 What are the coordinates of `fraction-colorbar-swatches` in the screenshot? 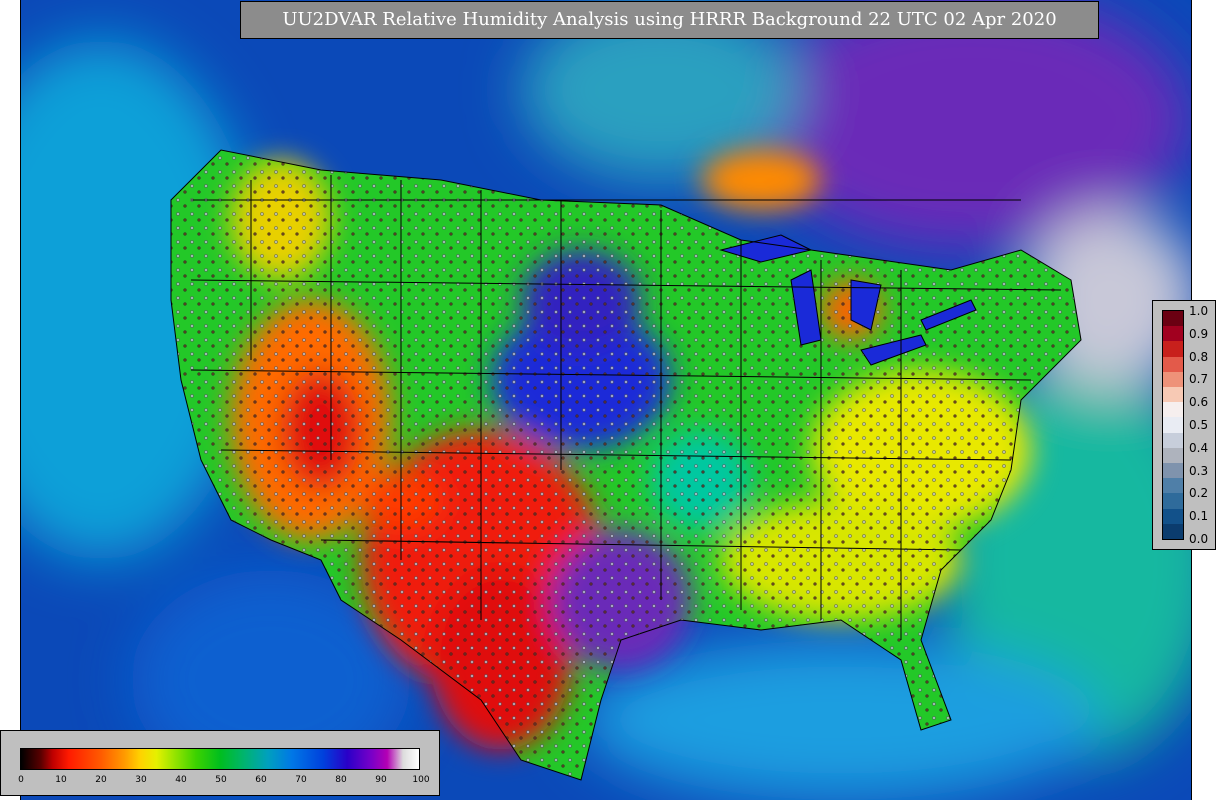 It's located at (1173, 425).